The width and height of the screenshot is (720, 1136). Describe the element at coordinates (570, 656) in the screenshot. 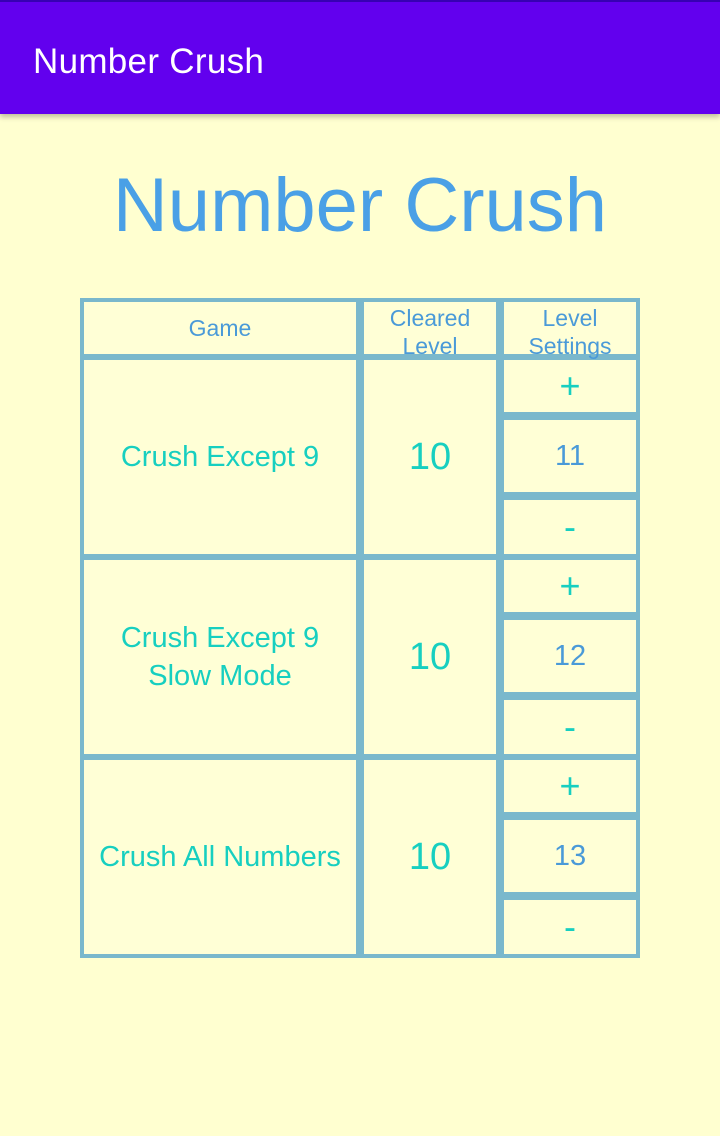

I see `level-setting-value: 12` at that location.